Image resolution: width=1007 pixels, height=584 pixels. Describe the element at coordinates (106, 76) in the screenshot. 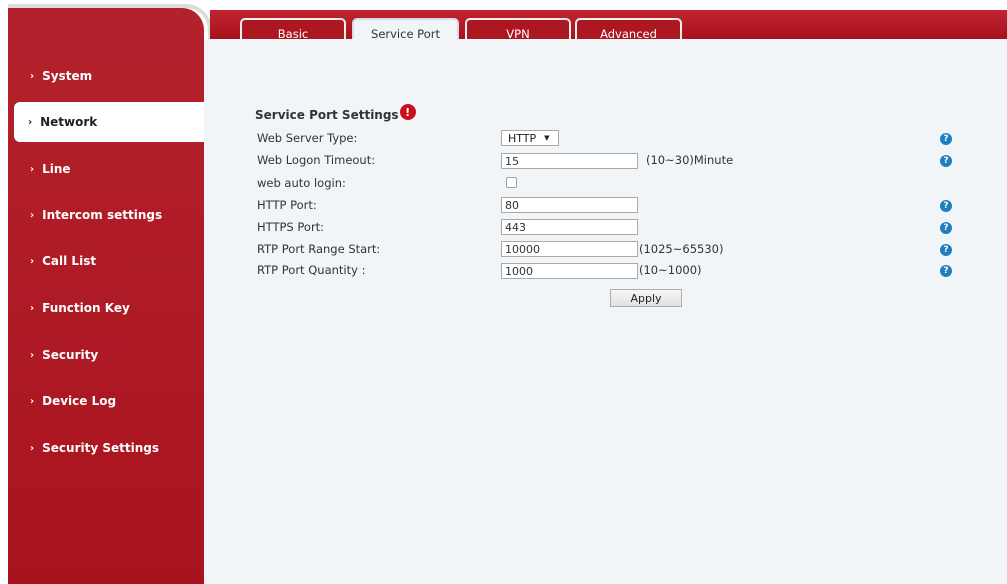

I see `sidebar-item-system: › System` at that location.